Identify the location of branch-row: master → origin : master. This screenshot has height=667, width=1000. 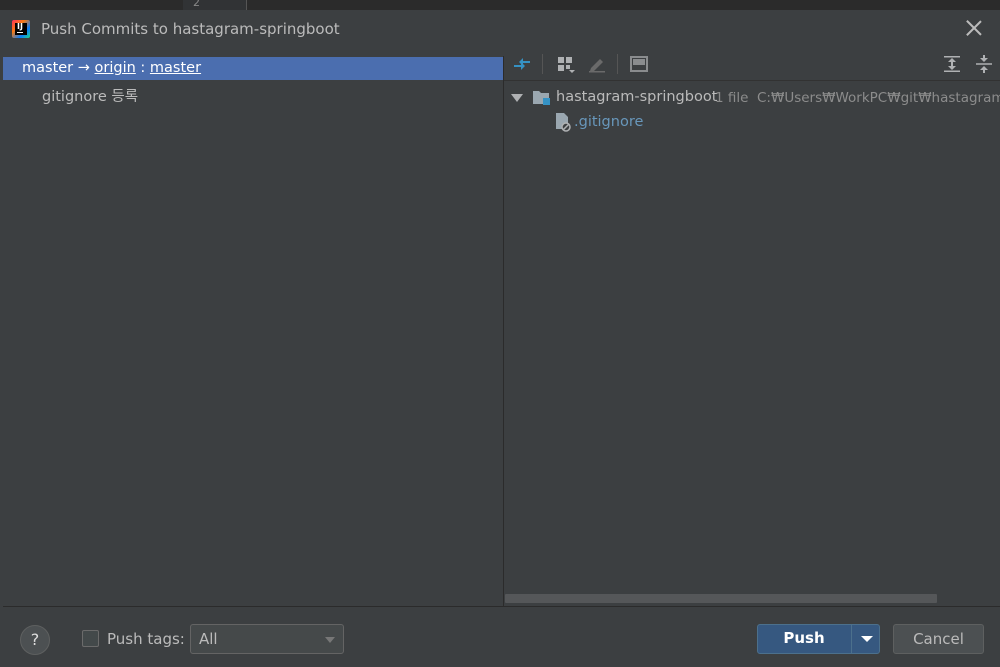
(253, 68).